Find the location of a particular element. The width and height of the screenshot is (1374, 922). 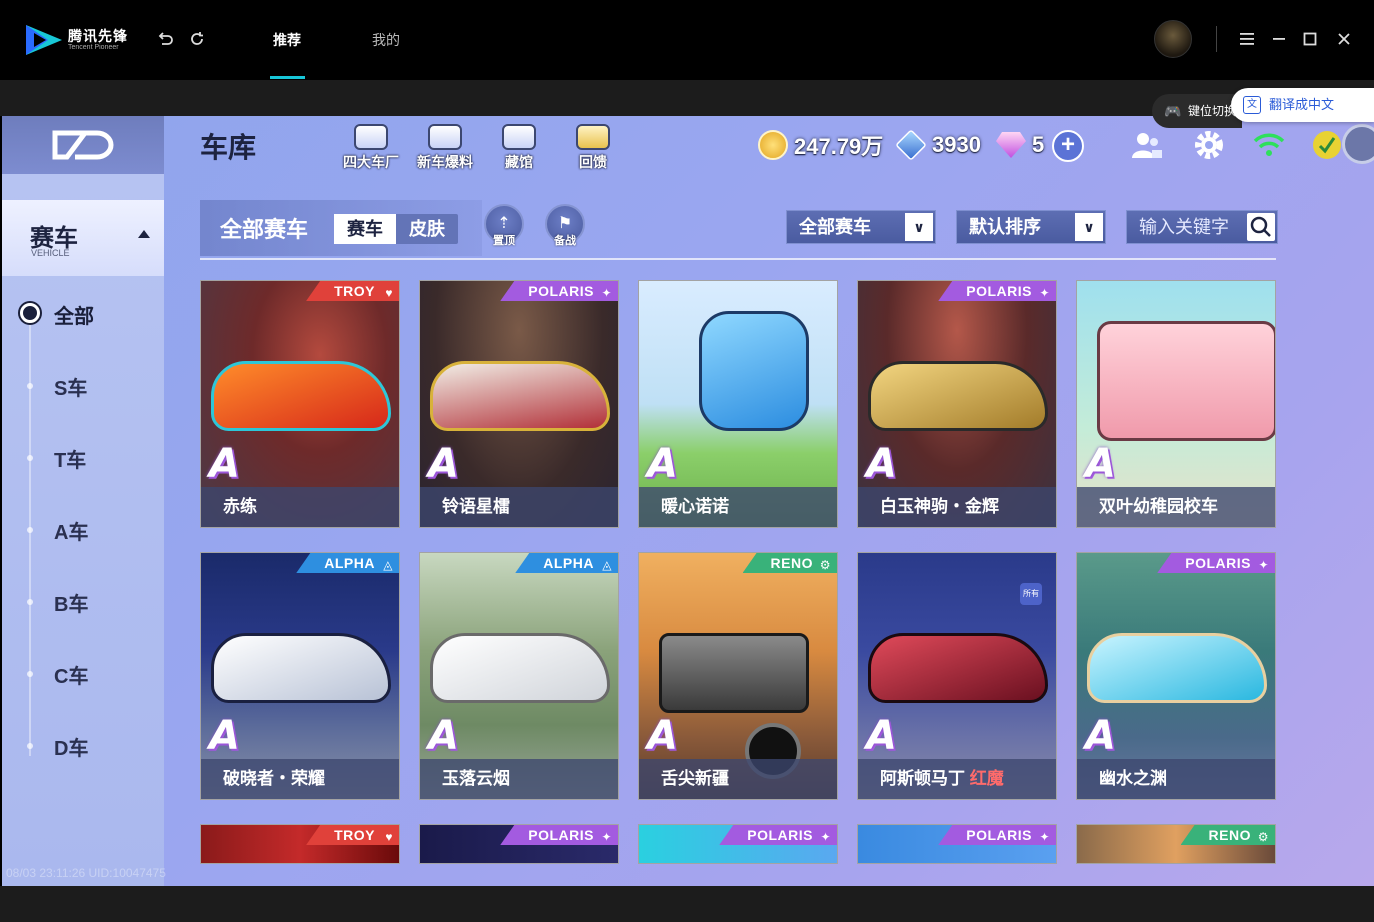

segment-vehicle: 赛车 is located at coordinates (365, 229).